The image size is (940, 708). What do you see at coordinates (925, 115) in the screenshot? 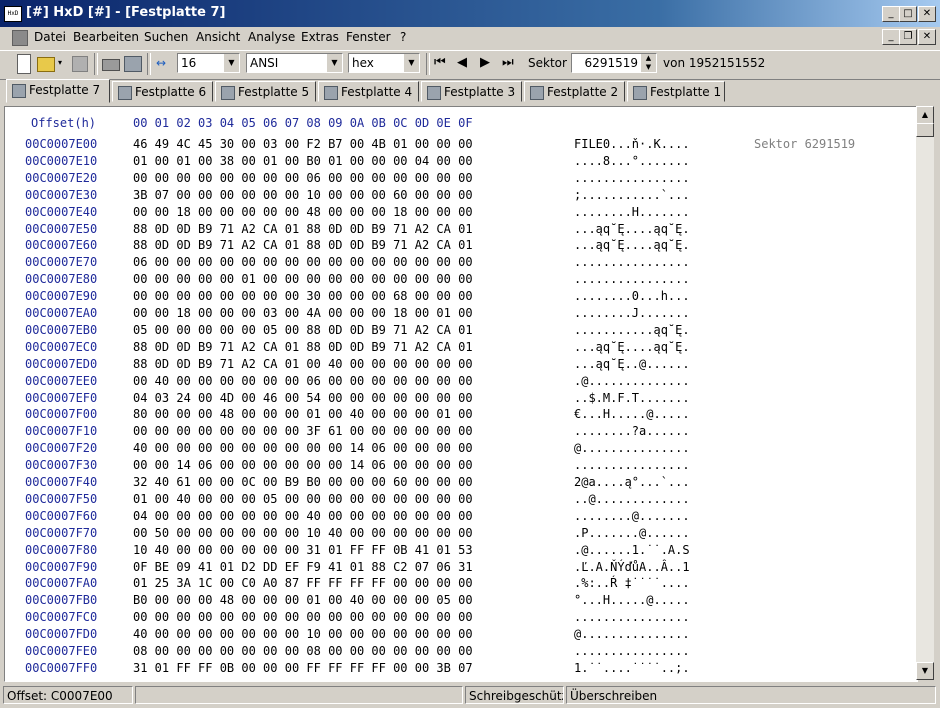
I see `scroll-up-icon: ▲` at bounding box center [925, 115].